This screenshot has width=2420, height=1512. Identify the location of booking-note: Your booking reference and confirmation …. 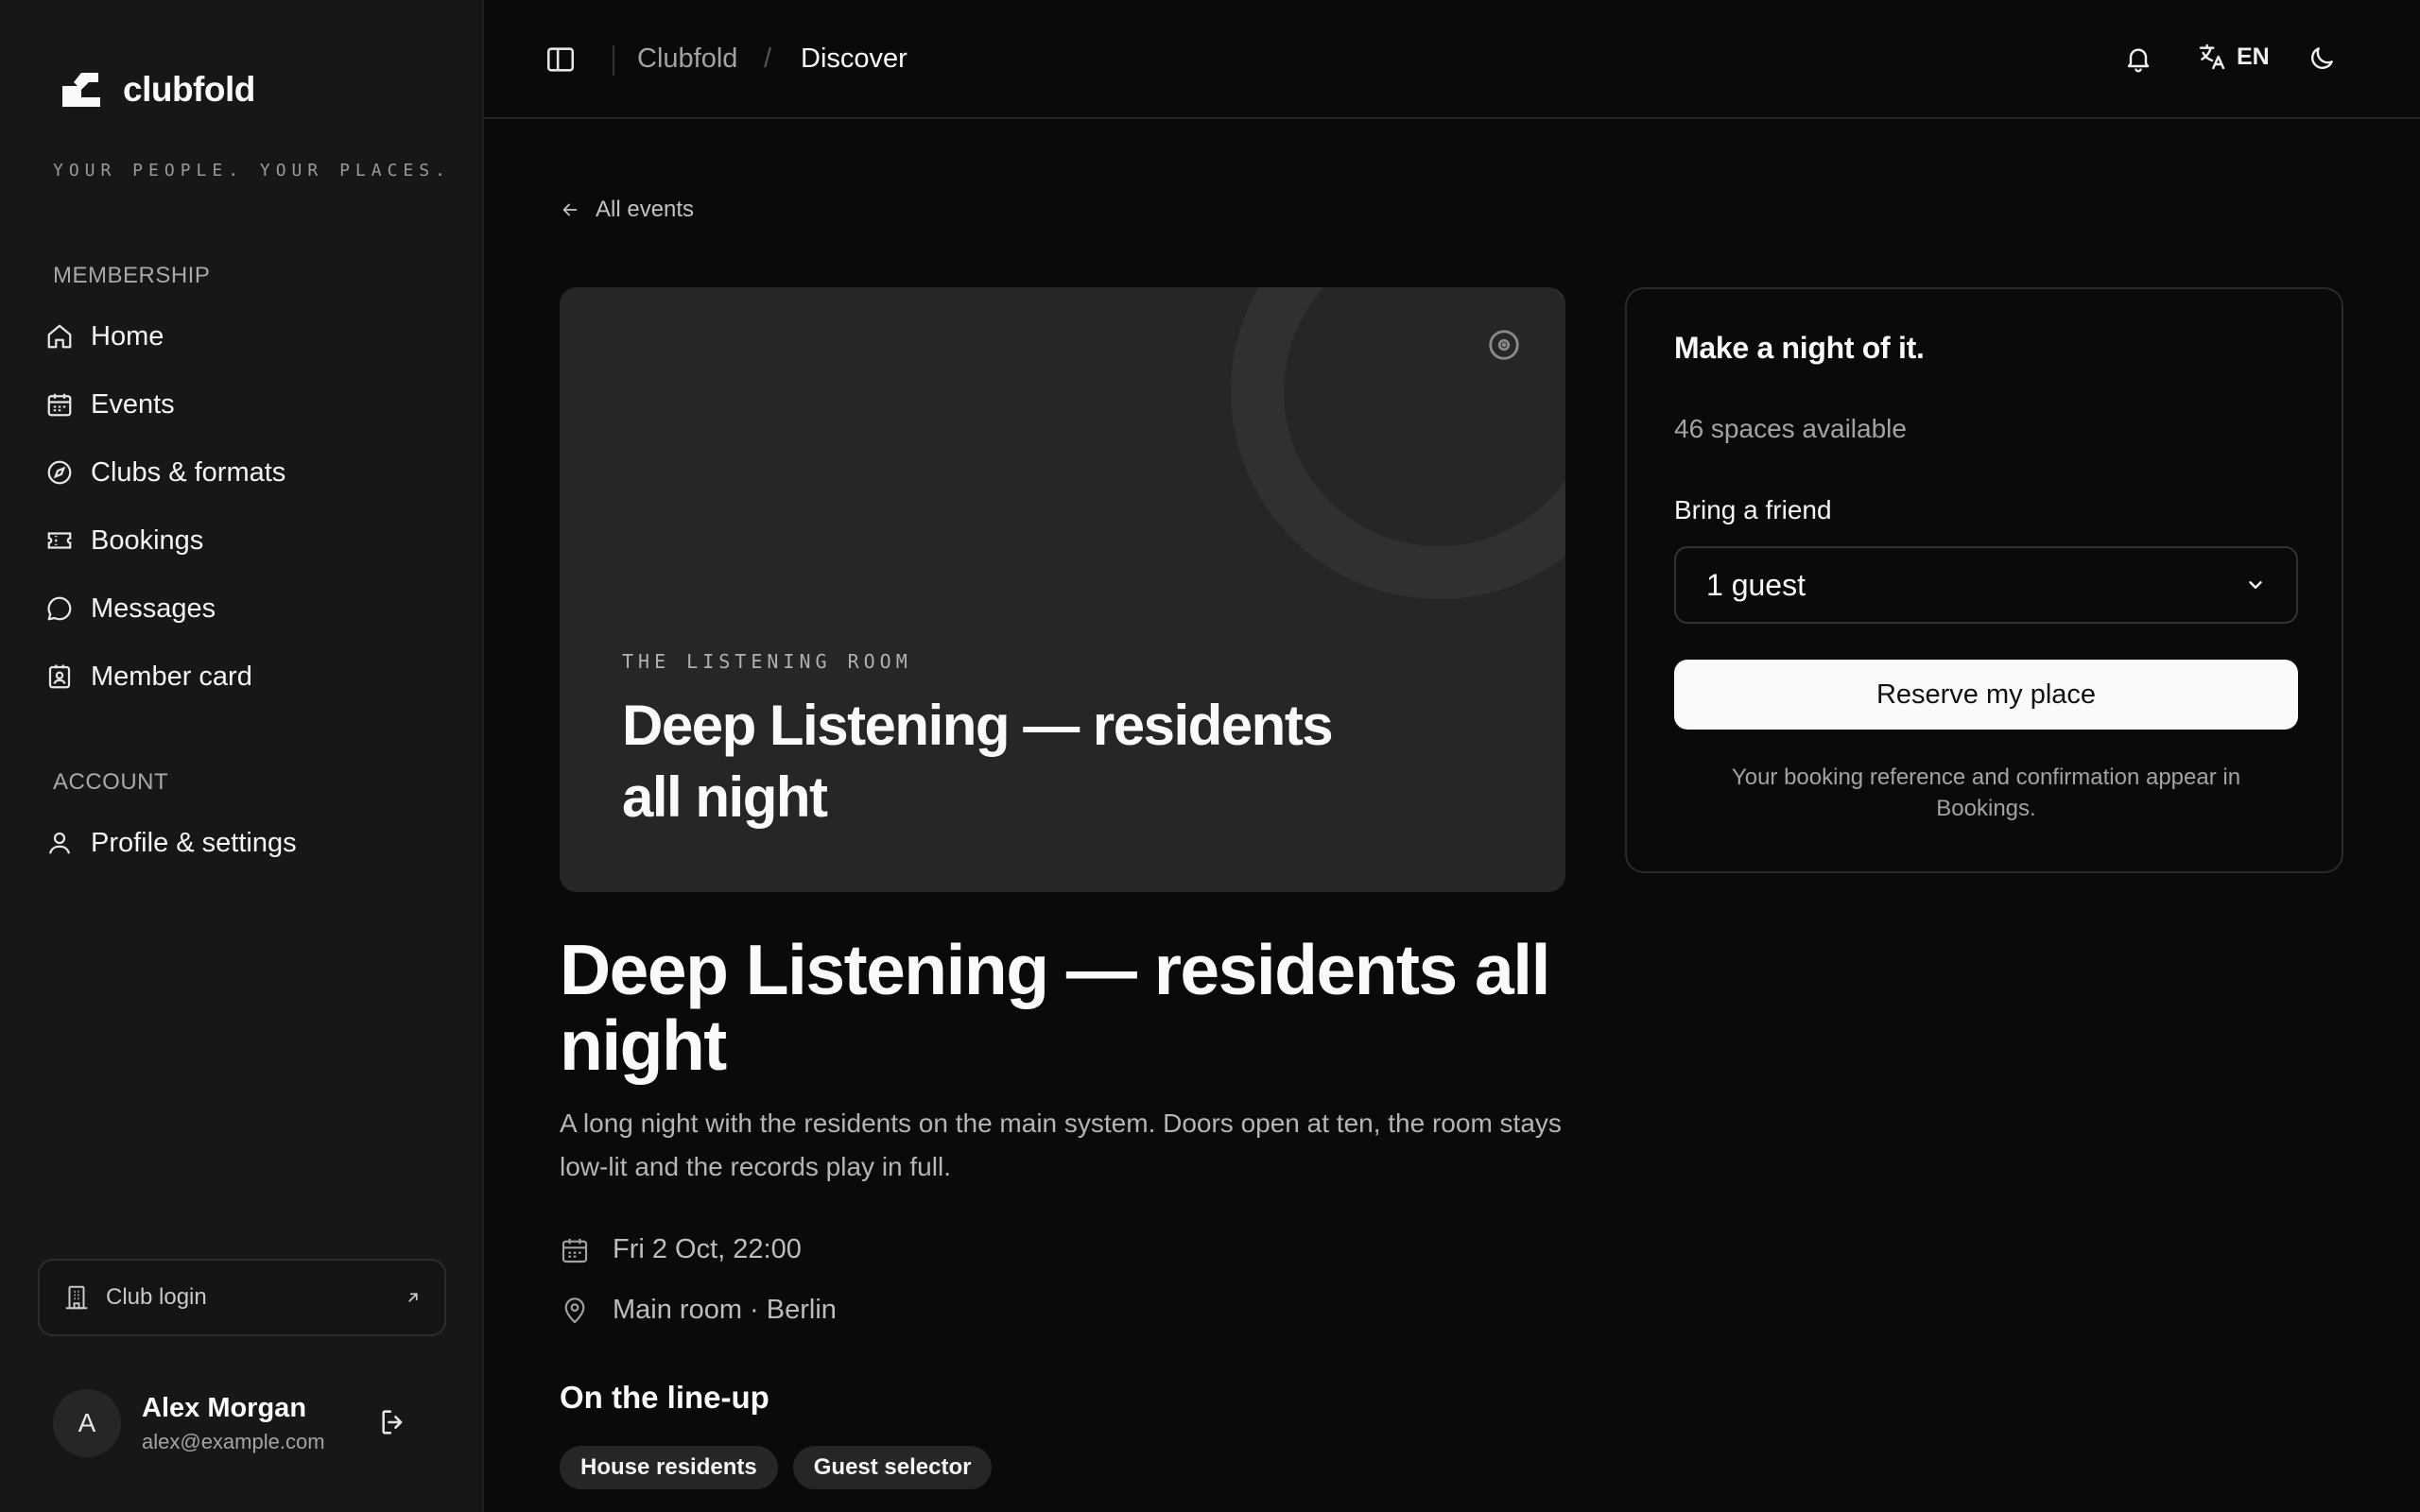
(1986, 793).